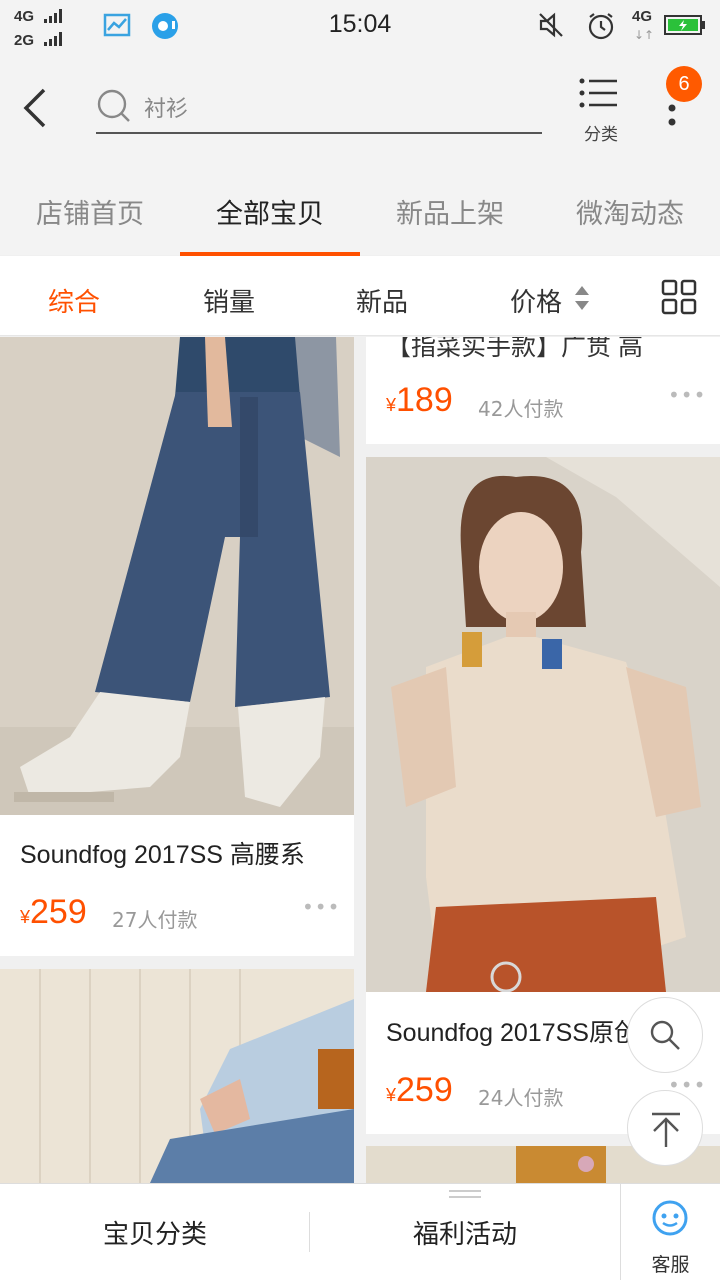 This screenshot has height=1280, width=720. I want to click on product-sold-count: 42人付款, so click(521, 409).